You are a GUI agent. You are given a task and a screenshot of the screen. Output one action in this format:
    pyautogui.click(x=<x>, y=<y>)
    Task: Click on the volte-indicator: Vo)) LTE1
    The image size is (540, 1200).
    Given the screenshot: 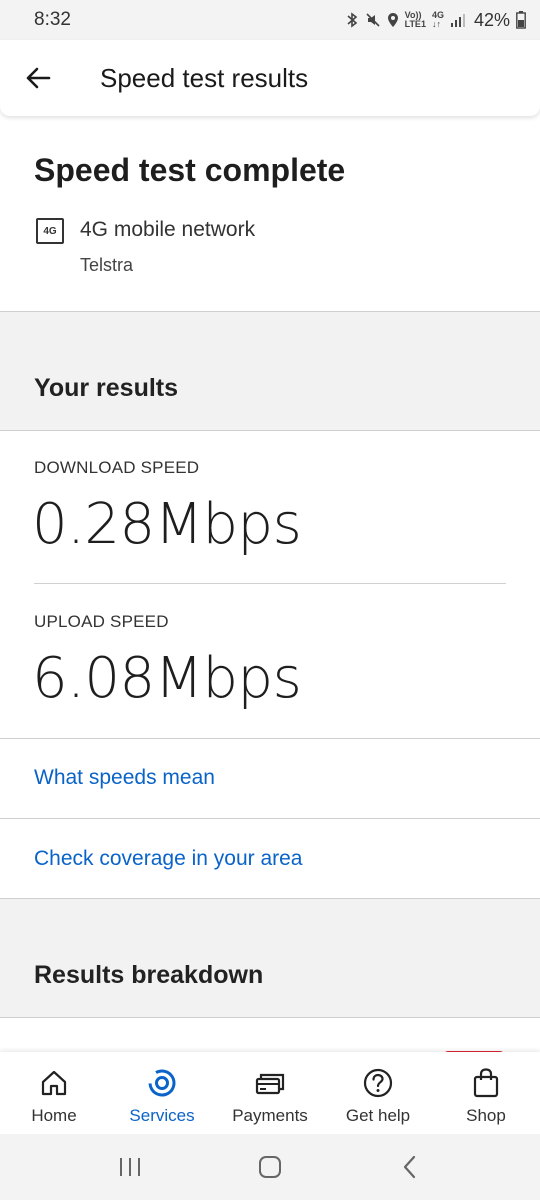 What is the action you would take?
    pyautogui.click(x=415, y=20)
    